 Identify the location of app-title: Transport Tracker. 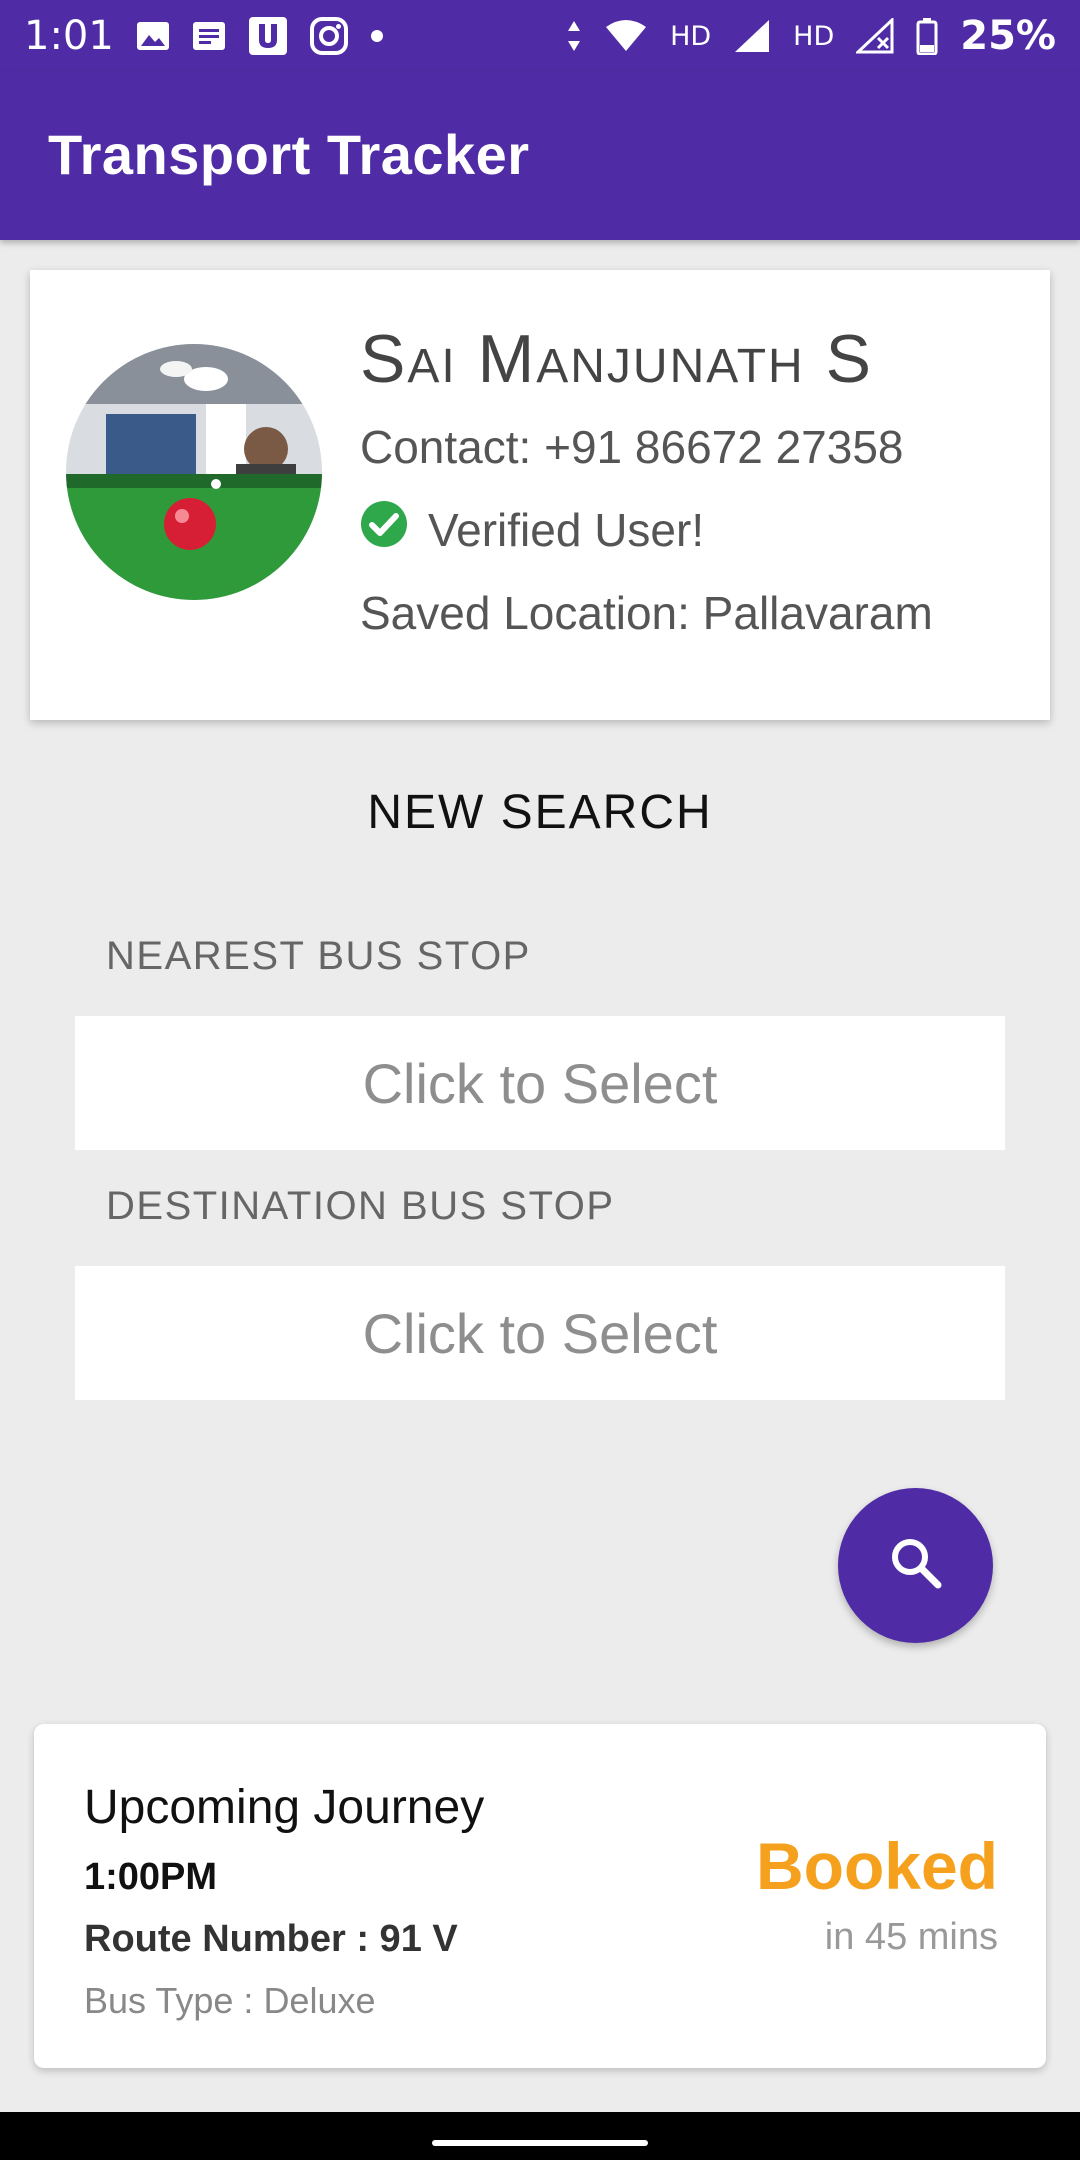
(289, 154).